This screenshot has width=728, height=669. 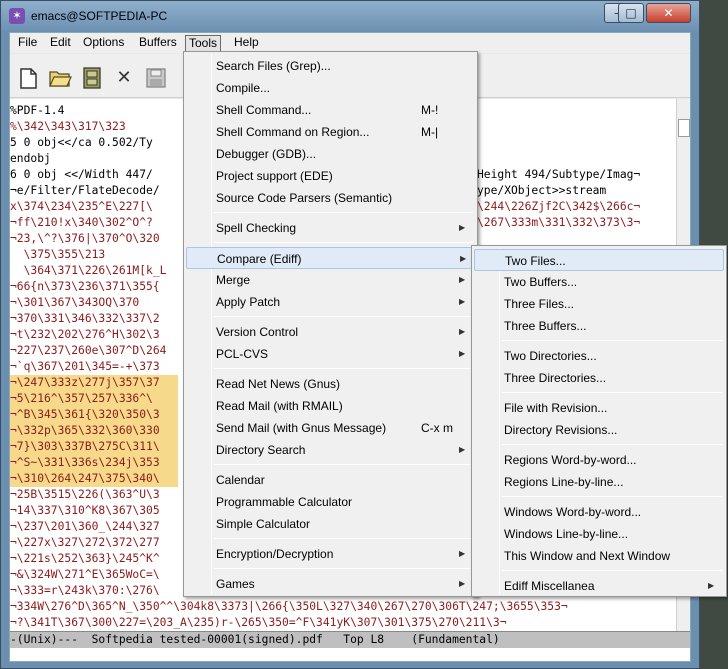 I want to click on dired-cabinet-icon, so click(x=92, y=78).